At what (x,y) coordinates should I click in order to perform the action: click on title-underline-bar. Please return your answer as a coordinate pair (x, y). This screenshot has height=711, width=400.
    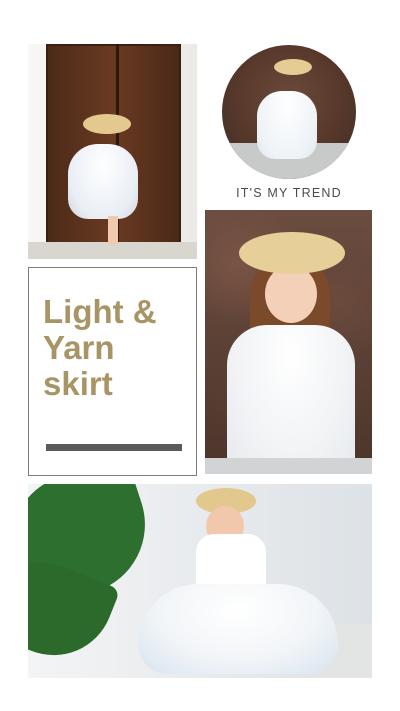
    Looking at the image, I should click on (114, 447).